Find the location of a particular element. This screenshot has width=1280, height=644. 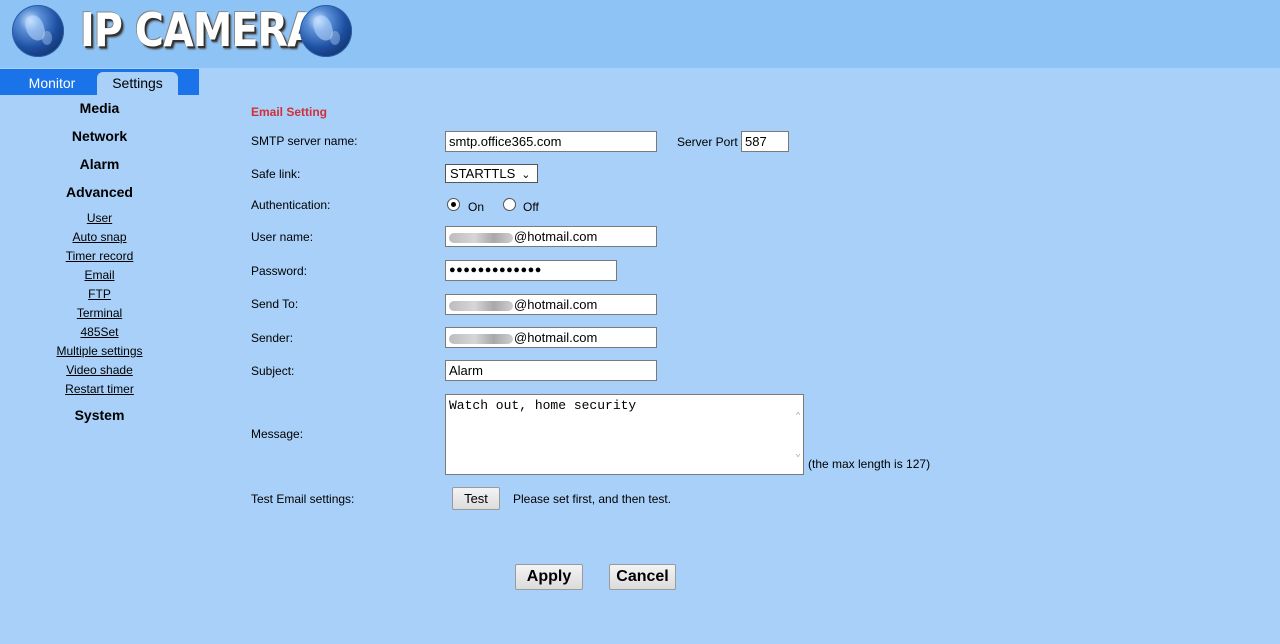

tab-bar: Monitor Settings is located at coordinates (99, 82).